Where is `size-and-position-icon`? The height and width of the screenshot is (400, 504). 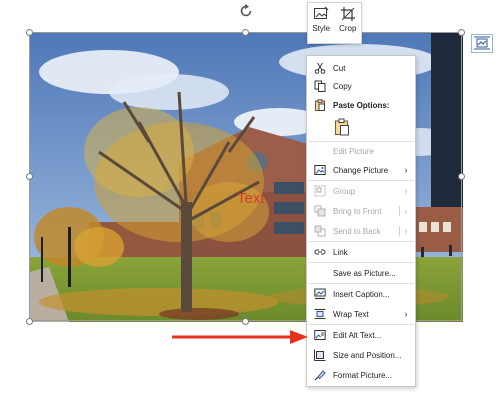 size-and-position-icon is located at coordinates (320, 355).